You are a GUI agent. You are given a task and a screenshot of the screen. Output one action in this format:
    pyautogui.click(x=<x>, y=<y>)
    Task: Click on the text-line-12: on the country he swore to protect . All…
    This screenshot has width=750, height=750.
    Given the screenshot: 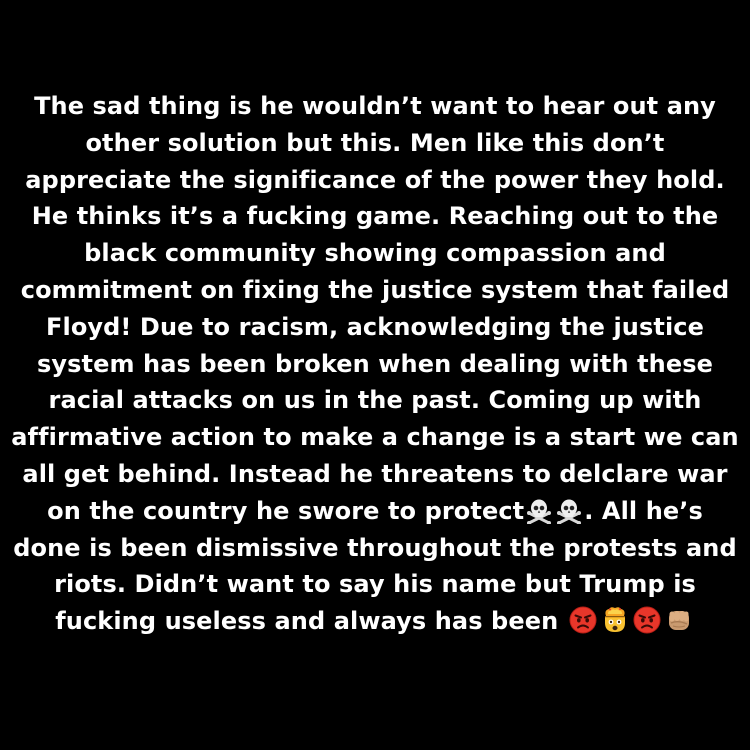 What is the action you would take?
    pyautogui.click(x=375, y=511)
    